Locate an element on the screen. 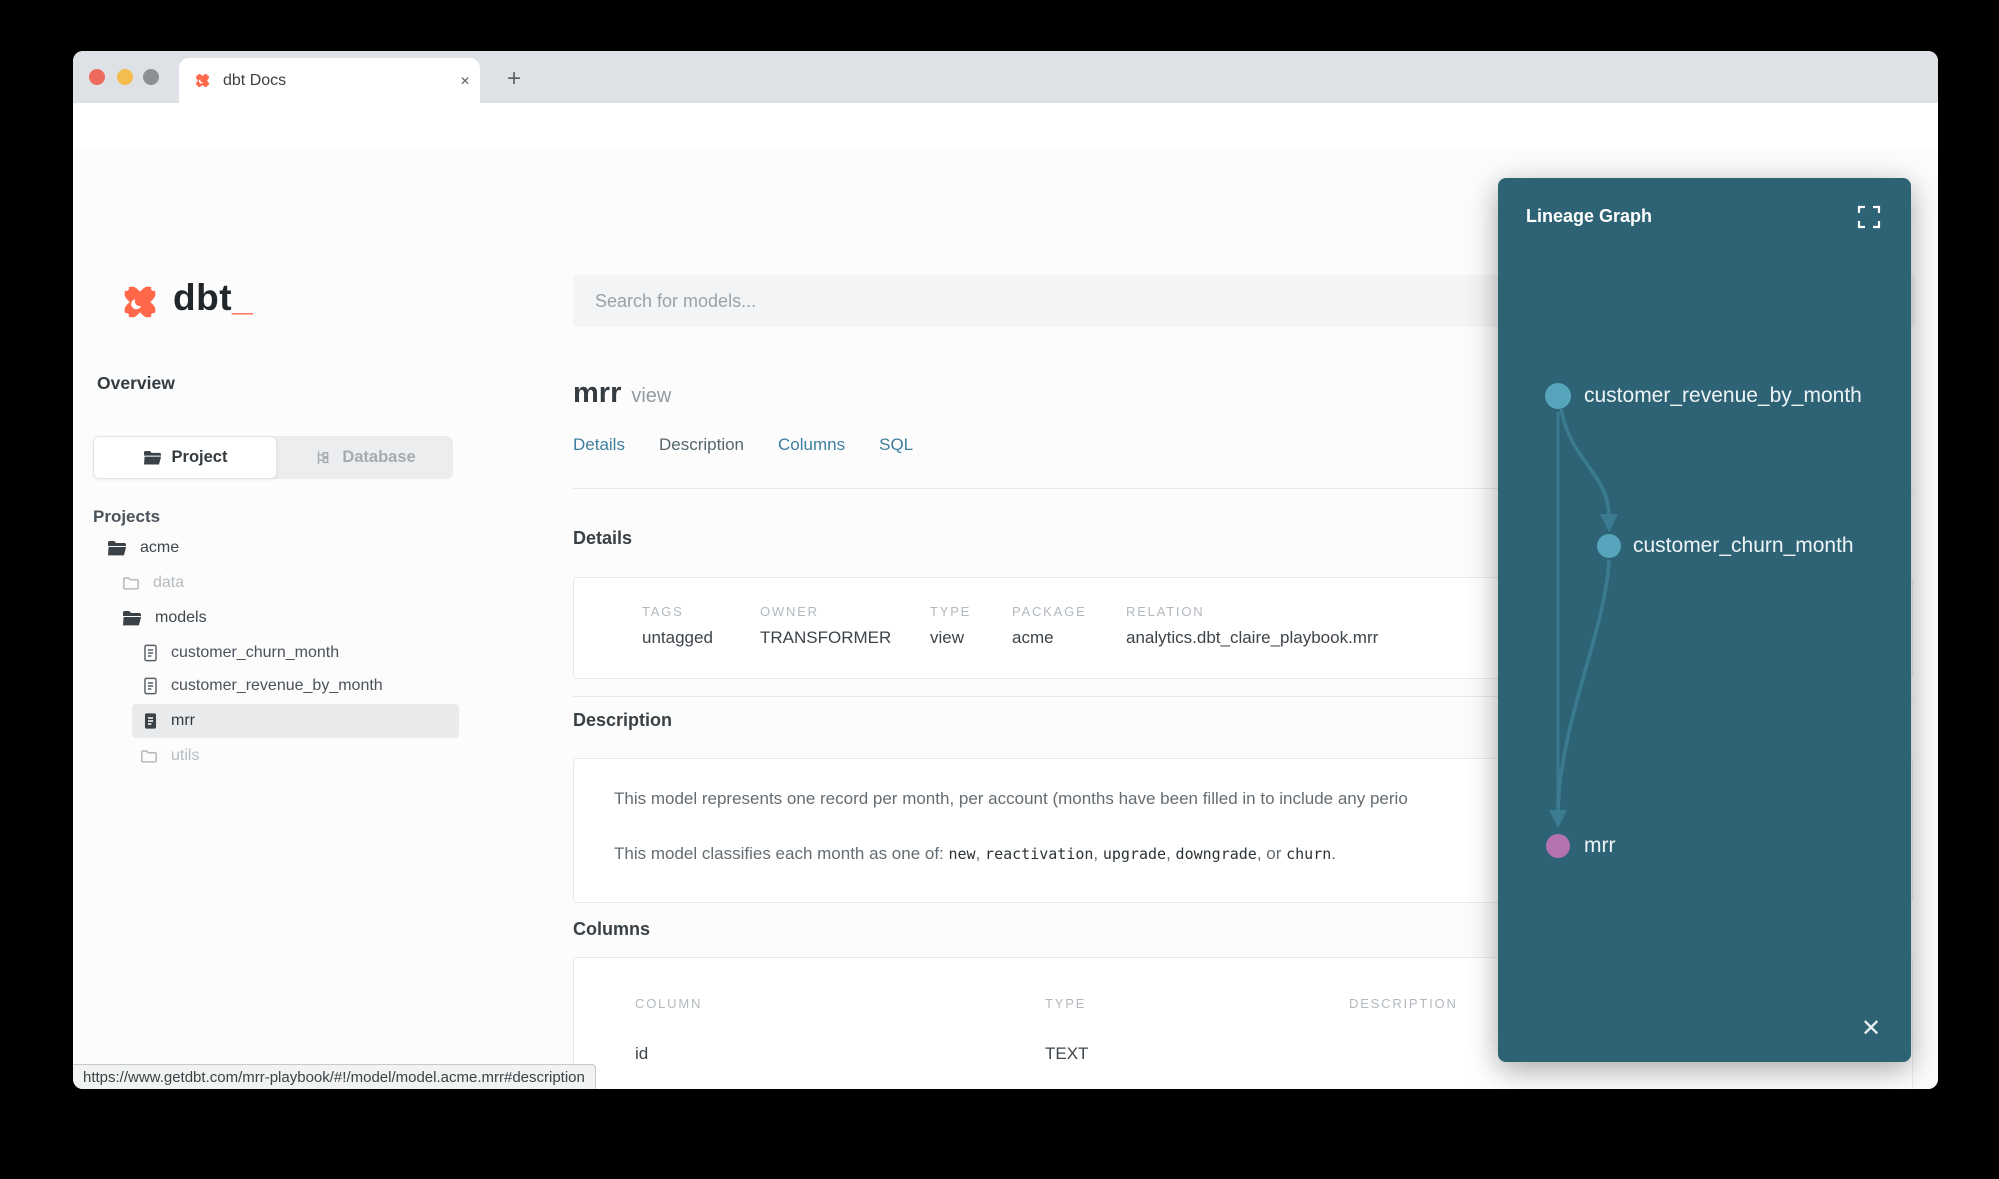  detail-label: RELATION is located at coordinates (1165, 611).